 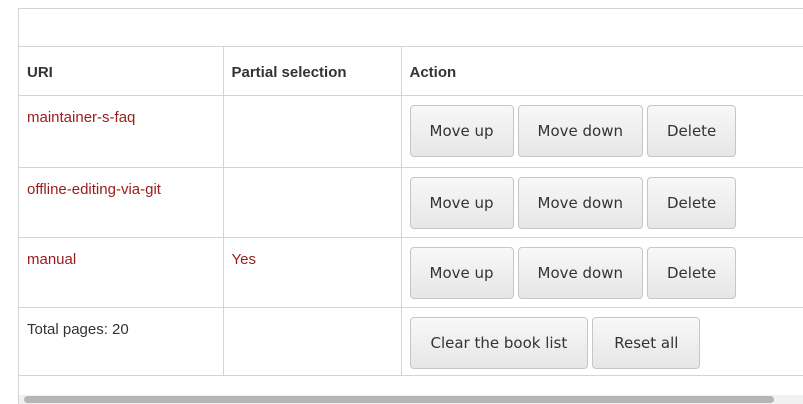 I want to click on total-cell: Total pages: 20, so click(x=121, y=341).